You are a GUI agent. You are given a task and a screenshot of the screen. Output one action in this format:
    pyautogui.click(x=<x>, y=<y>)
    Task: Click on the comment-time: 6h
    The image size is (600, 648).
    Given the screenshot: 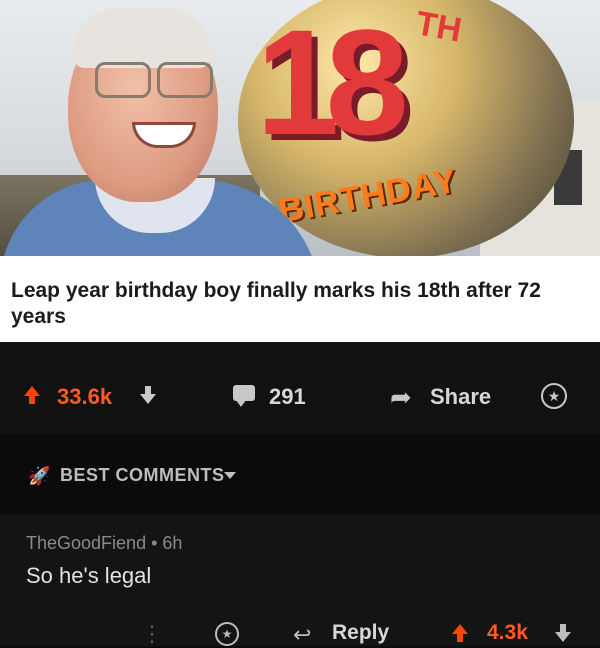 What is the action you would take?
    pyautogui.click(x=172, y=543)
    